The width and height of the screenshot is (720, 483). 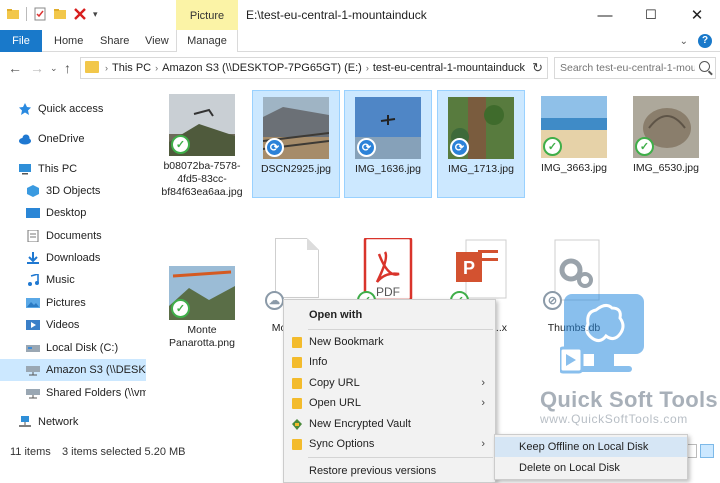 What do you see at coordinates (66, 213) in the screenshot?
I see `nav-item-label: Desktop` at bounding box center [66, 213].